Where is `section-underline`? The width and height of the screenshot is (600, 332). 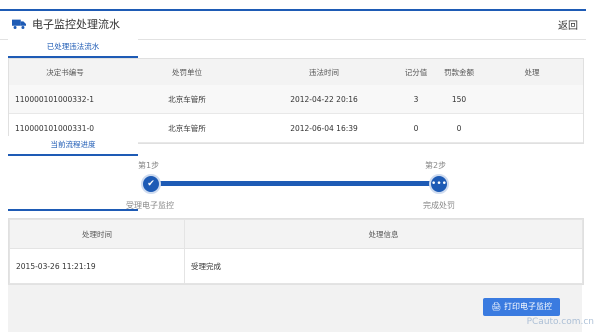
section-underline is located at coordinates (73, 210).